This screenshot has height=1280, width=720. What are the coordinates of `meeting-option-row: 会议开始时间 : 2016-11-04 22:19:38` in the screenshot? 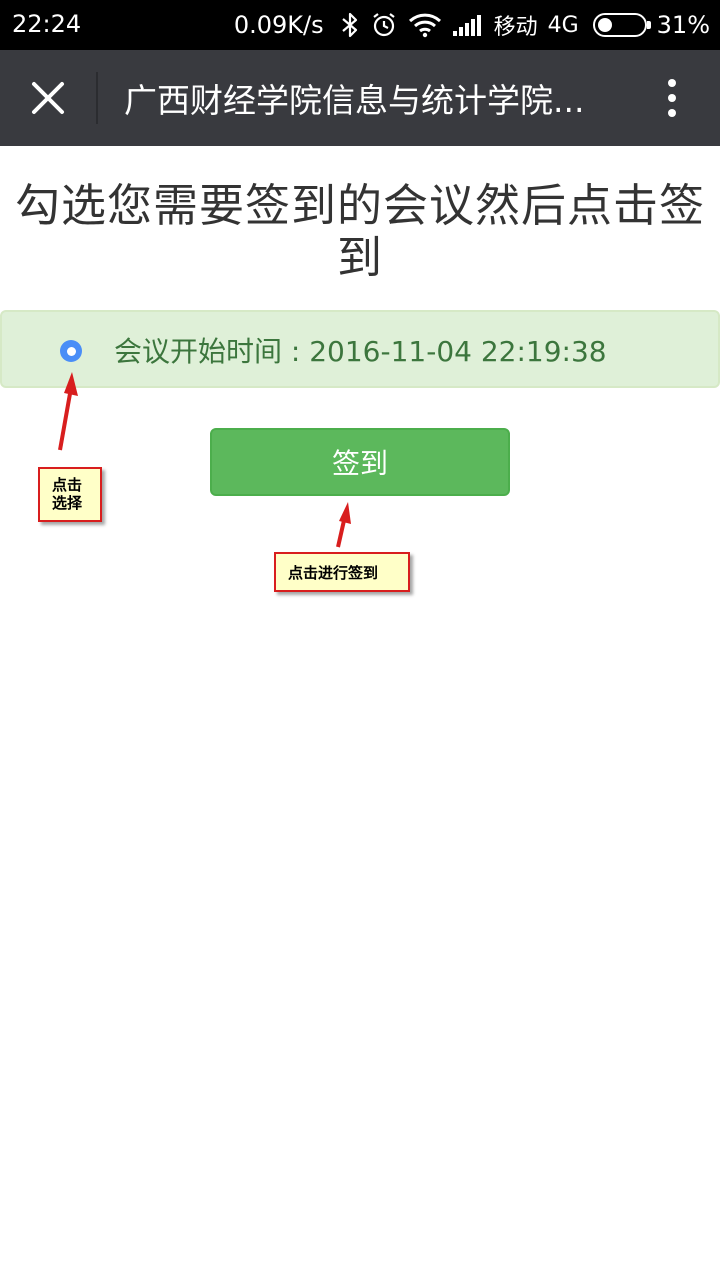 It's located at (360, 349).